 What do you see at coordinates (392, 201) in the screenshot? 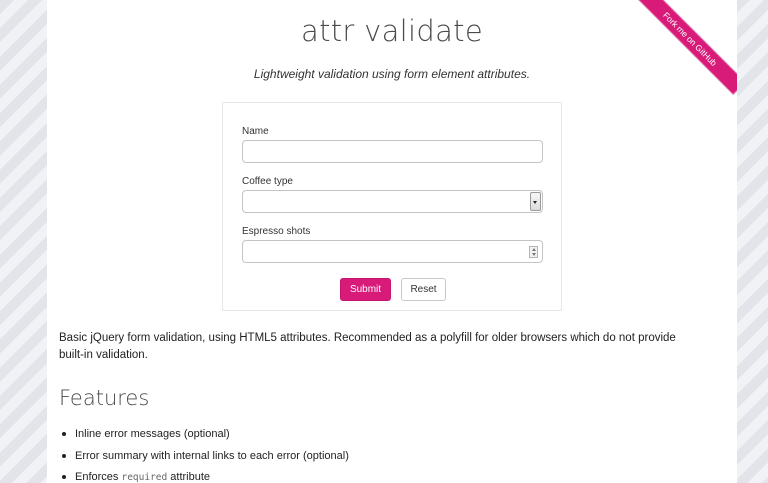
I see `coffee-type-select` at bounding box center [392, 201].